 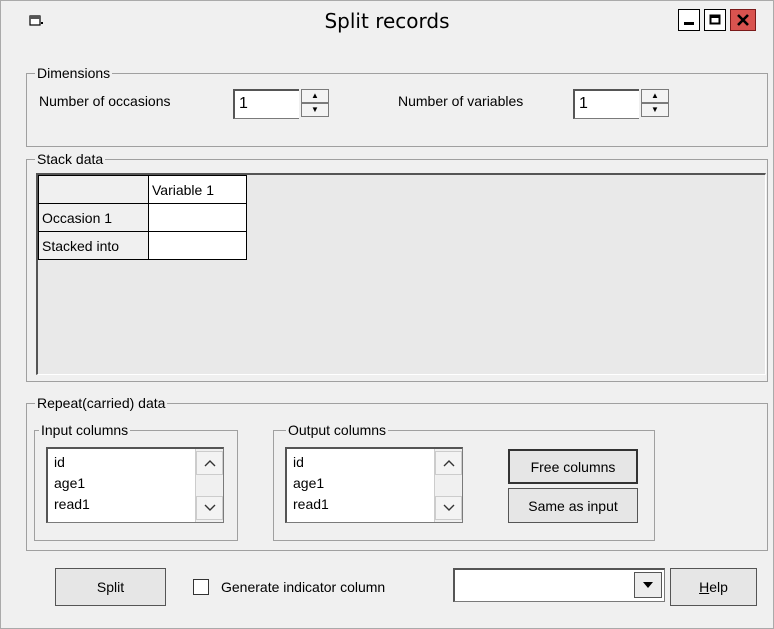 I want to click on stack-table: Variable 1 Occasion 1 Stacked into, so click(x=142, y=217).